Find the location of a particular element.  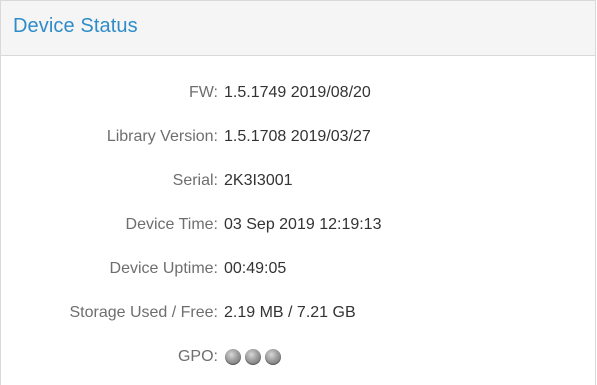

panel-title: Device Status is located at coordinates (75, 25).